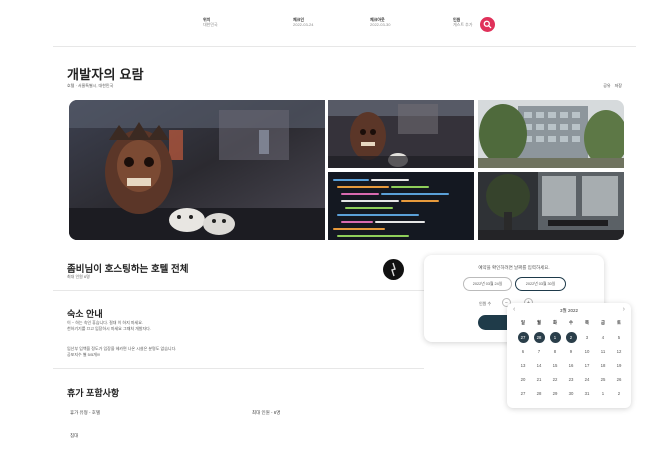  I want to click on calendar-day: 6, so click(523, 351).